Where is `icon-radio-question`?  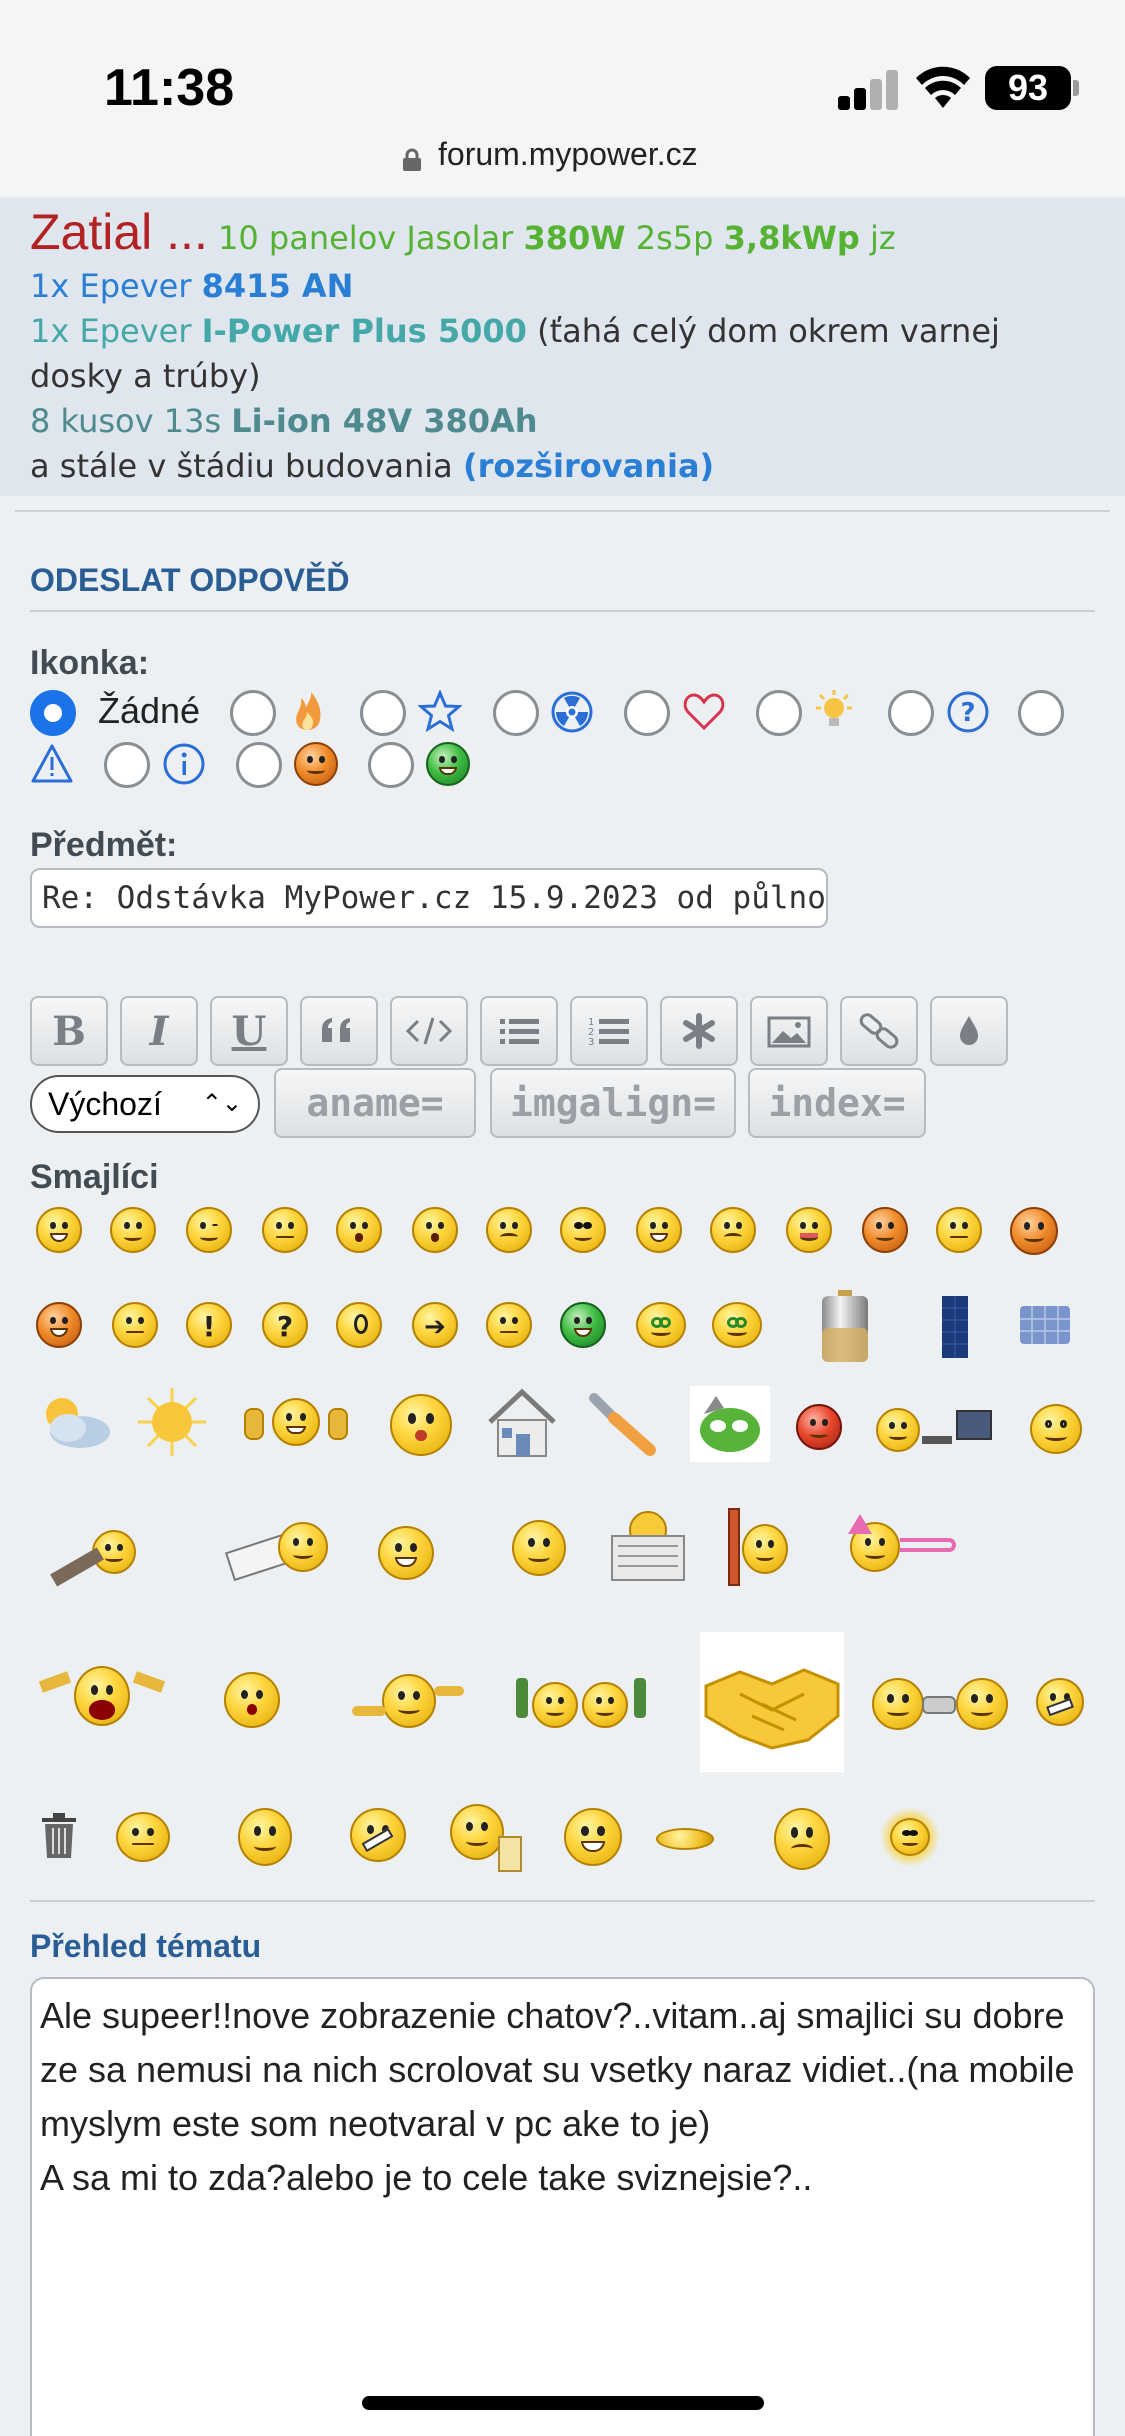 icon-radio-question is located at coordinates (911, 713).